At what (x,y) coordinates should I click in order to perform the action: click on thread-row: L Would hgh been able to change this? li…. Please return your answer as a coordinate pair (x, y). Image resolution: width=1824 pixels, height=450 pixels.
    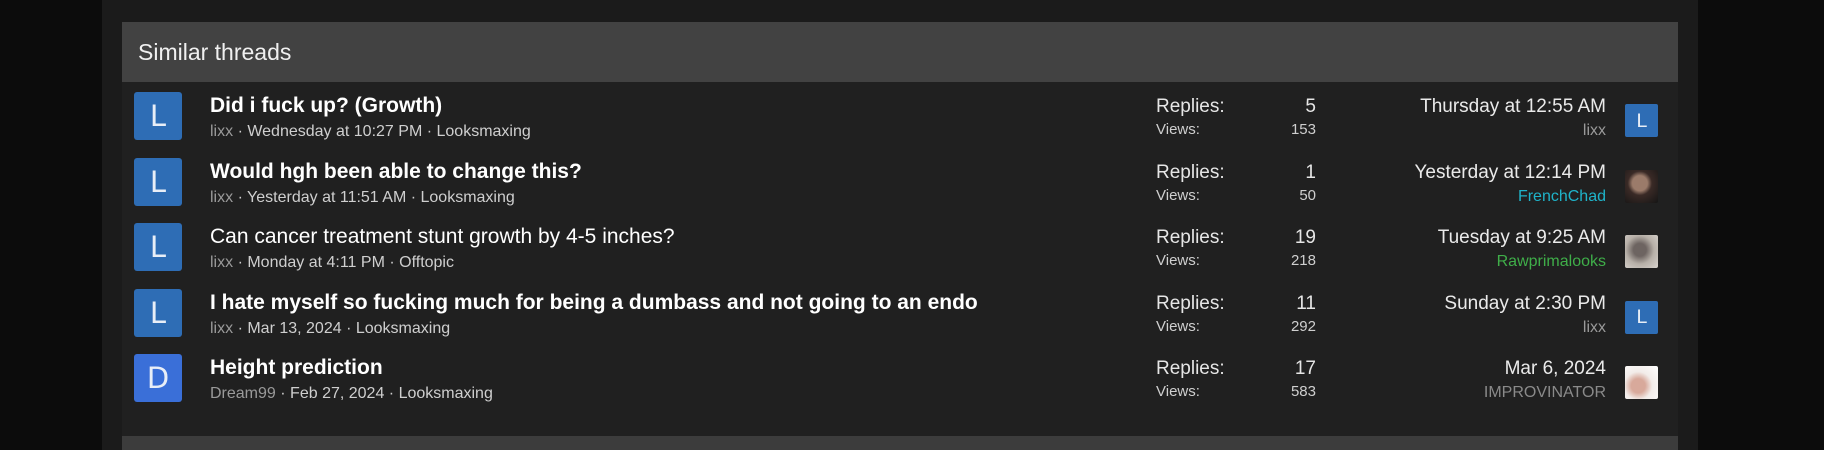
    Looking at the image, I should click on (900, 183).